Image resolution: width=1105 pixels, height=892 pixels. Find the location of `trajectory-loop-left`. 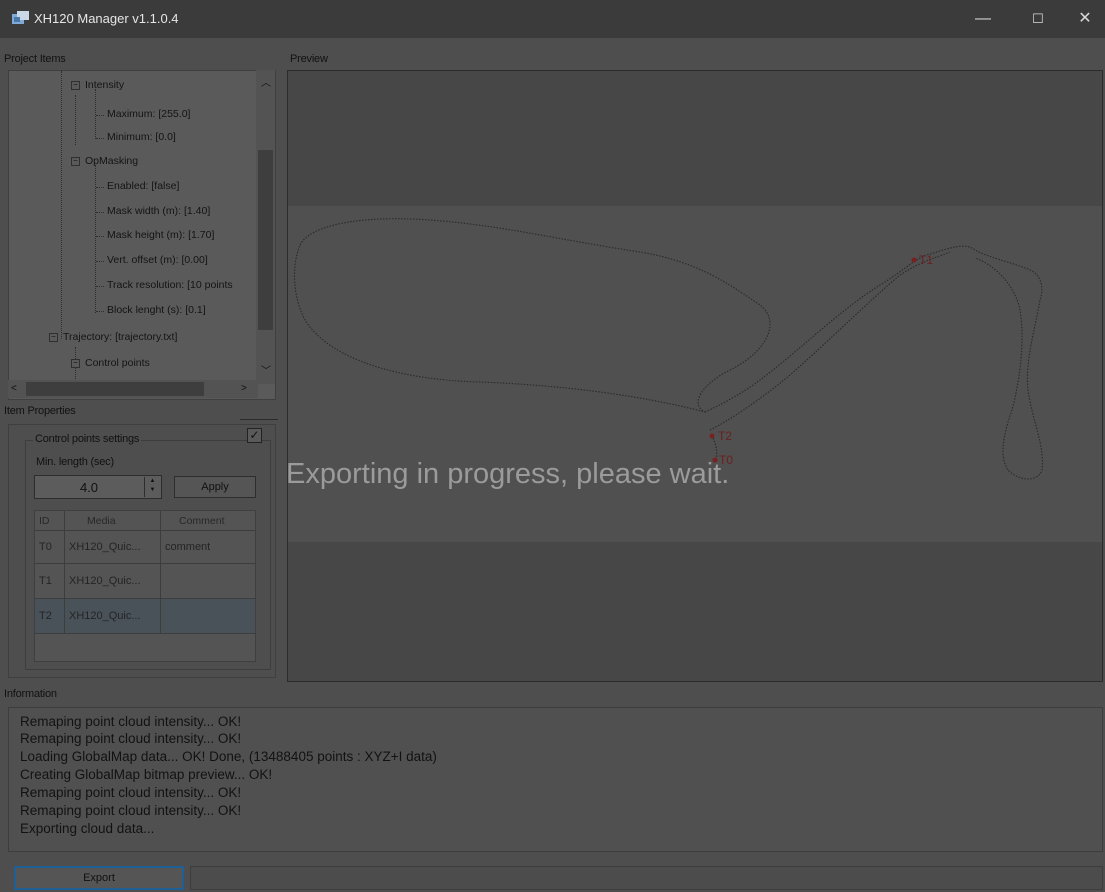

trajectory-loop-left is located at coordinates (532, 315).